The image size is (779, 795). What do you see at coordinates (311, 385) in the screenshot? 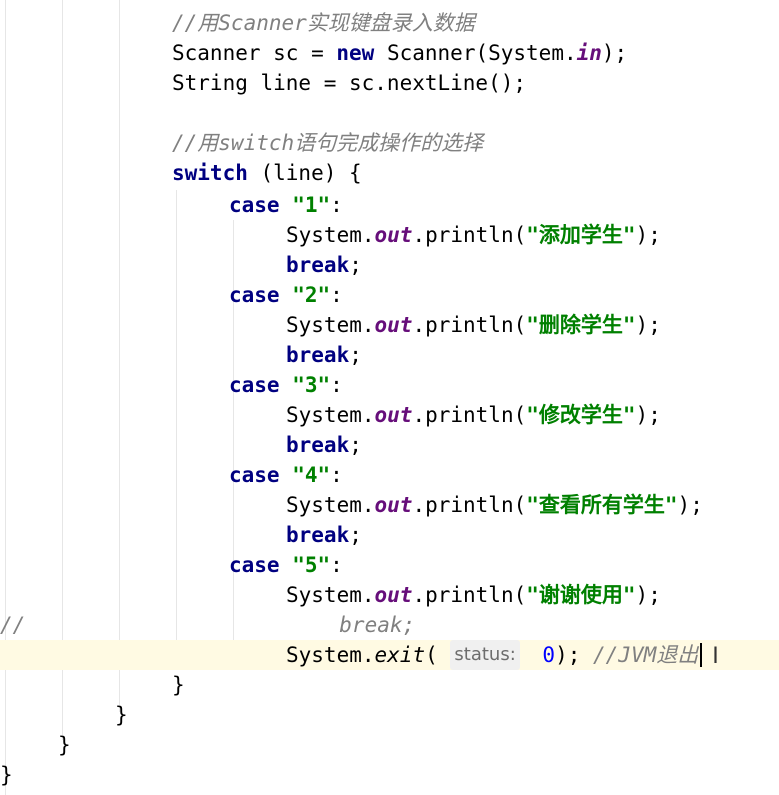
I see `code-token: "3"` at bounding box center [311, 385].